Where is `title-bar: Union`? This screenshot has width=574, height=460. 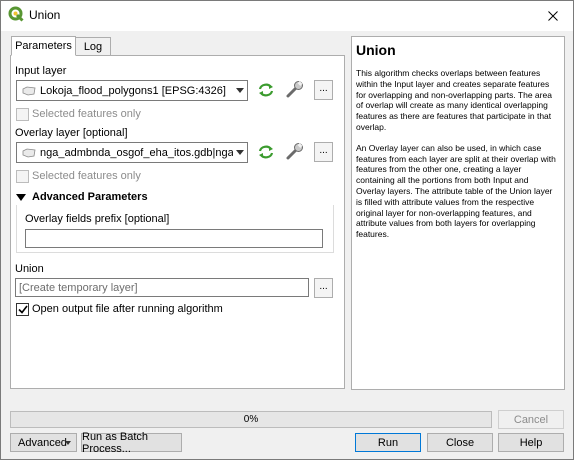 title-bar: Union is located at coordinates (287, 16).